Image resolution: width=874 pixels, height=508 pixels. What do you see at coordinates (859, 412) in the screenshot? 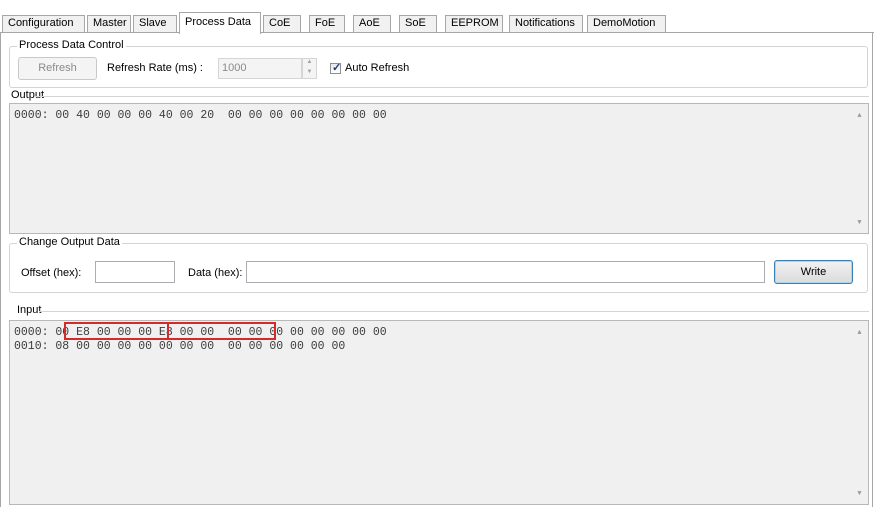
I see `input-scrollbar: ▲ ▼` at bounding box center [859, 412].